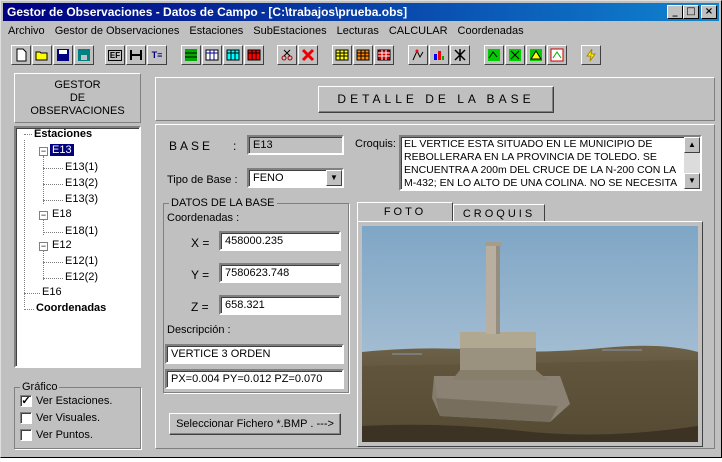  What do you see at coordinates (536, 55) in the screenshot?
I see `map3-icon` at bounding box center [536, 55].